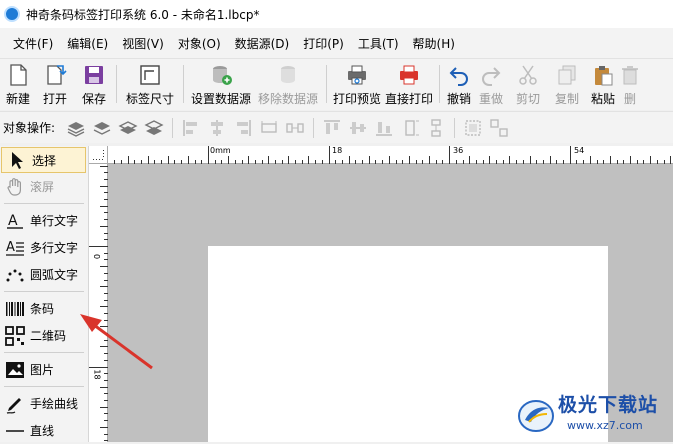 Image resolution: width=673 pixels, height=444 pixels. Describe the element at coordinates (10, 247) in the screenshot. I see `svg-text: A` at that location.